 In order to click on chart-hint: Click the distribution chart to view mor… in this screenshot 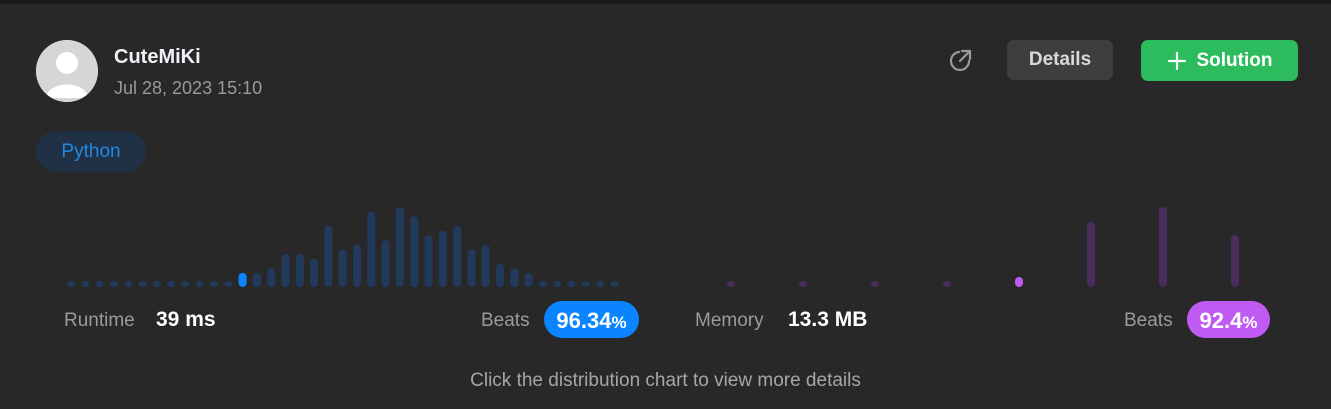, I will do `click(665, 380)`.